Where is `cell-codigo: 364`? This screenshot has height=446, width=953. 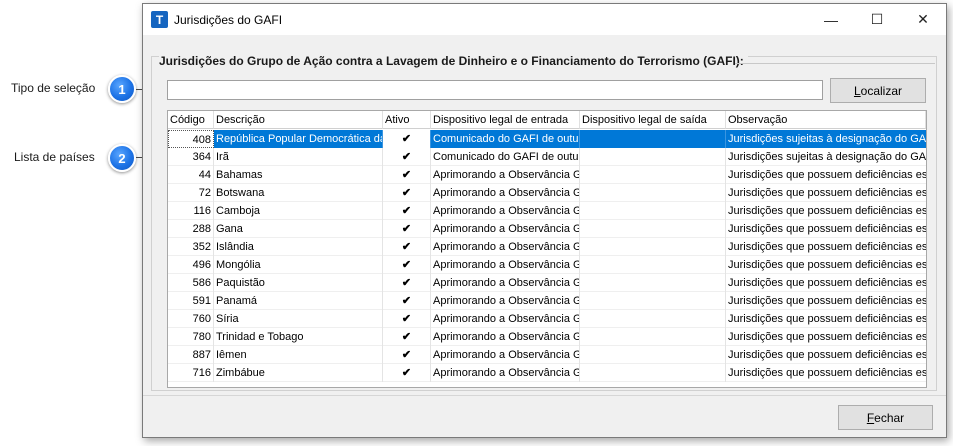
cell-codigo: 364 is located at coordinates (191, 157).